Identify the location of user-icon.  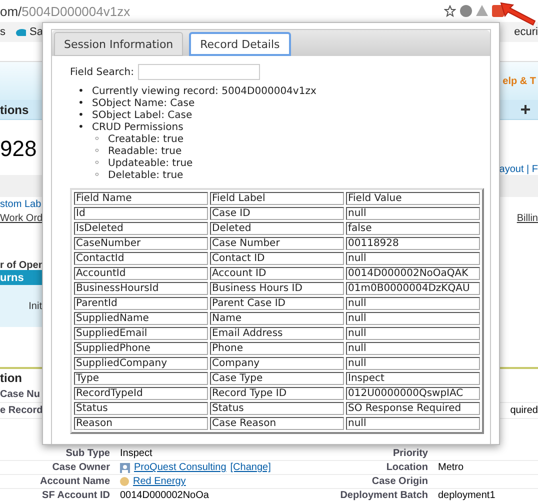
(125, 467).